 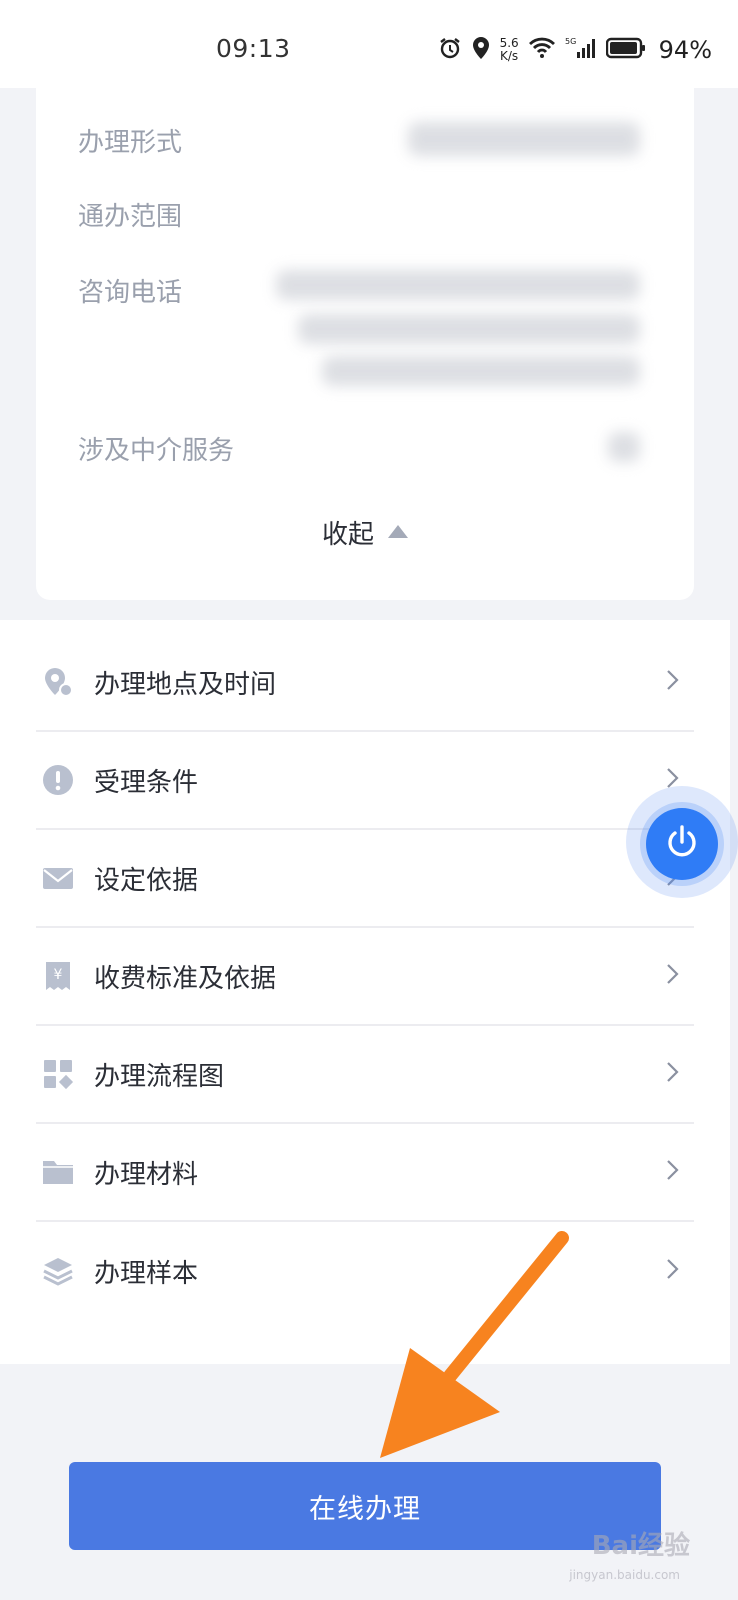 What do you see at coordinates (130, 217) in the screenshot?
I see `field-label-scope: 通办范围` at bounding box center [130, 217].